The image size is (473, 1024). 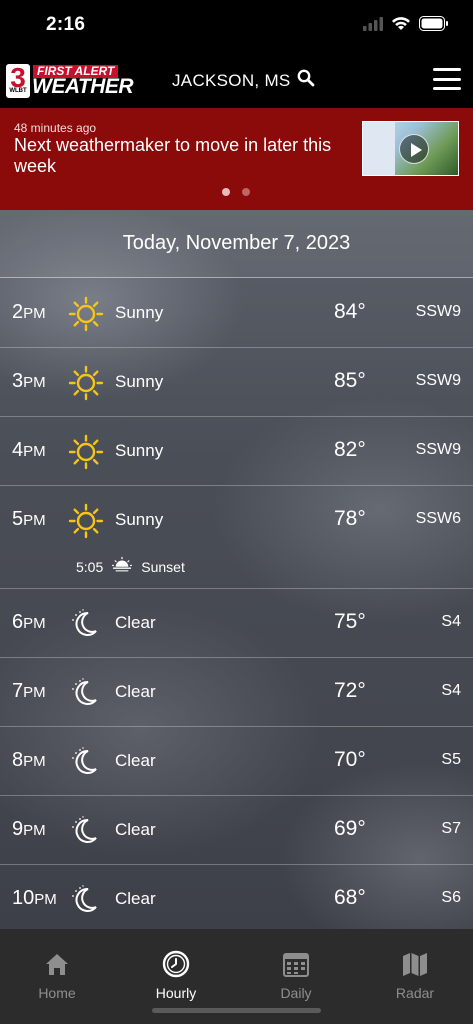 I want to click on hourly-row: 6PM Clear 75° S4, so click(x=236, y=623).